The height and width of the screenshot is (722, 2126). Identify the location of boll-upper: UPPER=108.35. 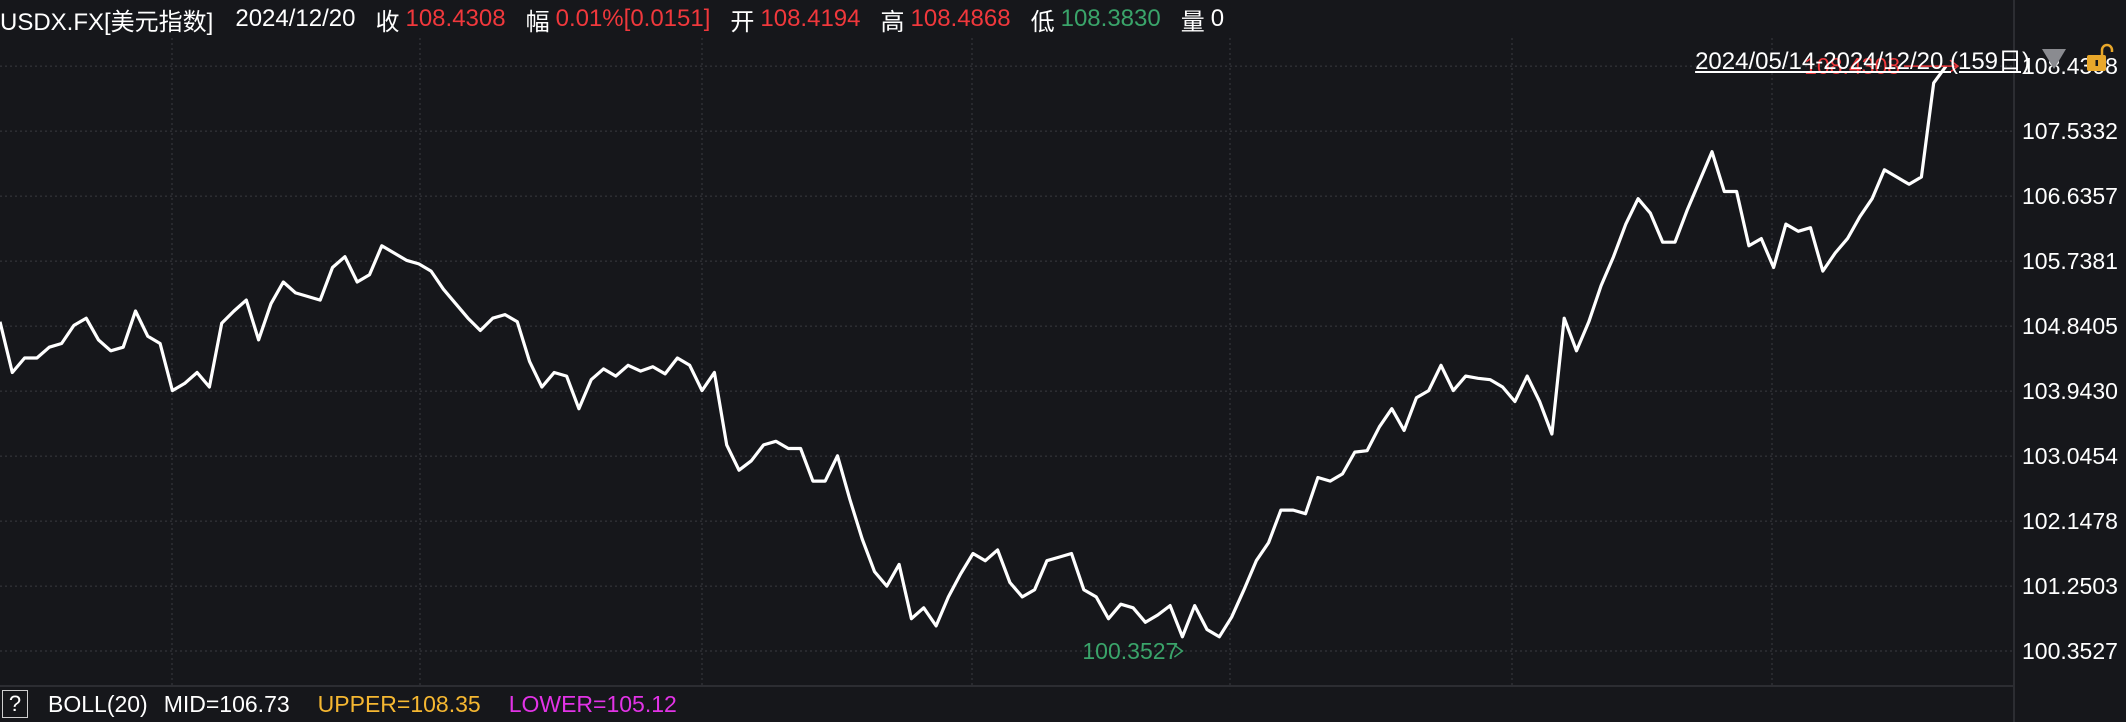
(399, 703).